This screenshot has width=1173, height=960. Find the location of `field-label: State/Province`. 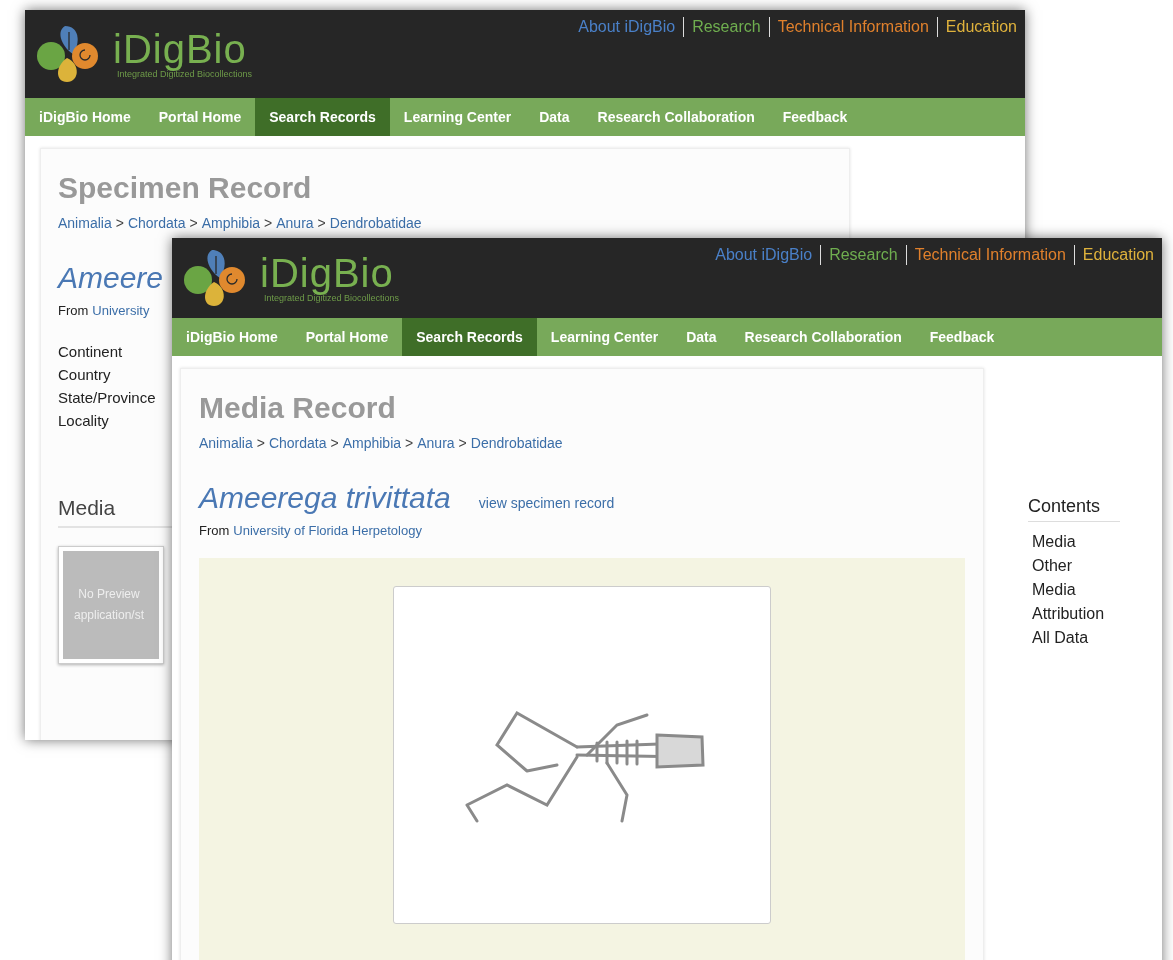

field-label: State/Province is located at coordinates (107, 398).